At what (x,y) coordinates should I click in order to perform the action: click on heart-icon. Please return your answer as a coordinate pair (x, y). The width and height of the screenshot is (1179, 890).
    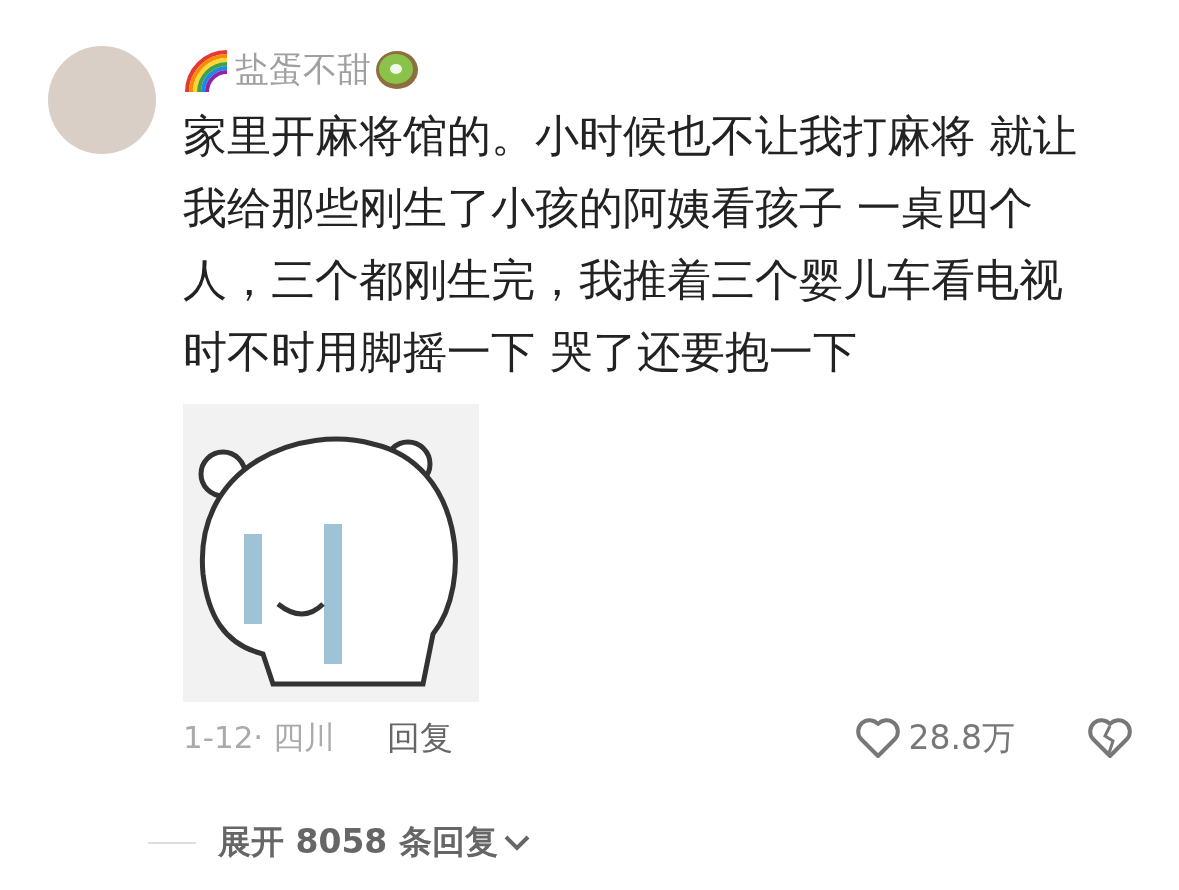
    Looking at the image, I should click on (877, 738).